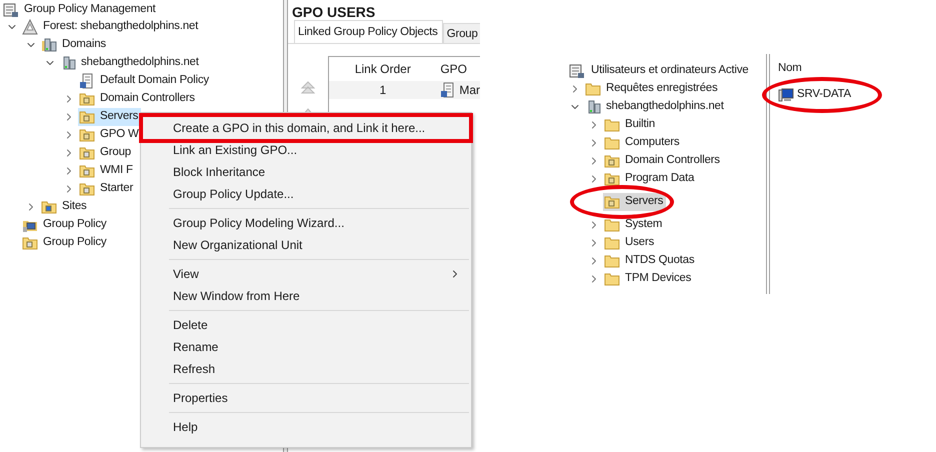  I want to click on tree-item: Domains, so click(74, 45).